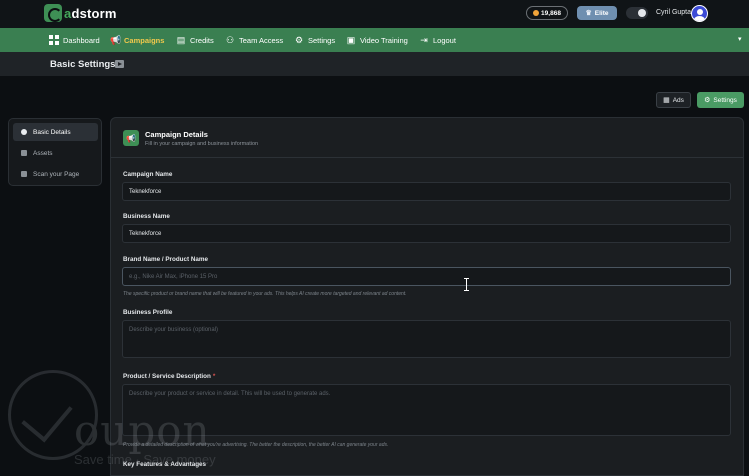  What do you see at coordinates (467, 284) in the screenshot?
I see `text-cursor-icon` at bounding box center [467, 284].